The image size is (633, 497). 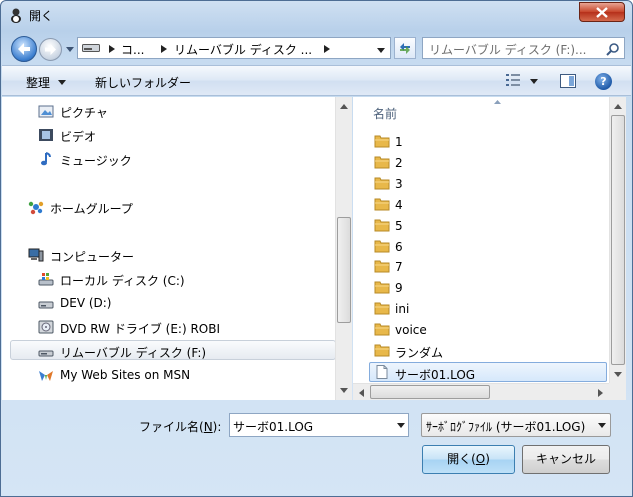 I want to click on file-list-item: ランダム, so click(x=494, y=351).